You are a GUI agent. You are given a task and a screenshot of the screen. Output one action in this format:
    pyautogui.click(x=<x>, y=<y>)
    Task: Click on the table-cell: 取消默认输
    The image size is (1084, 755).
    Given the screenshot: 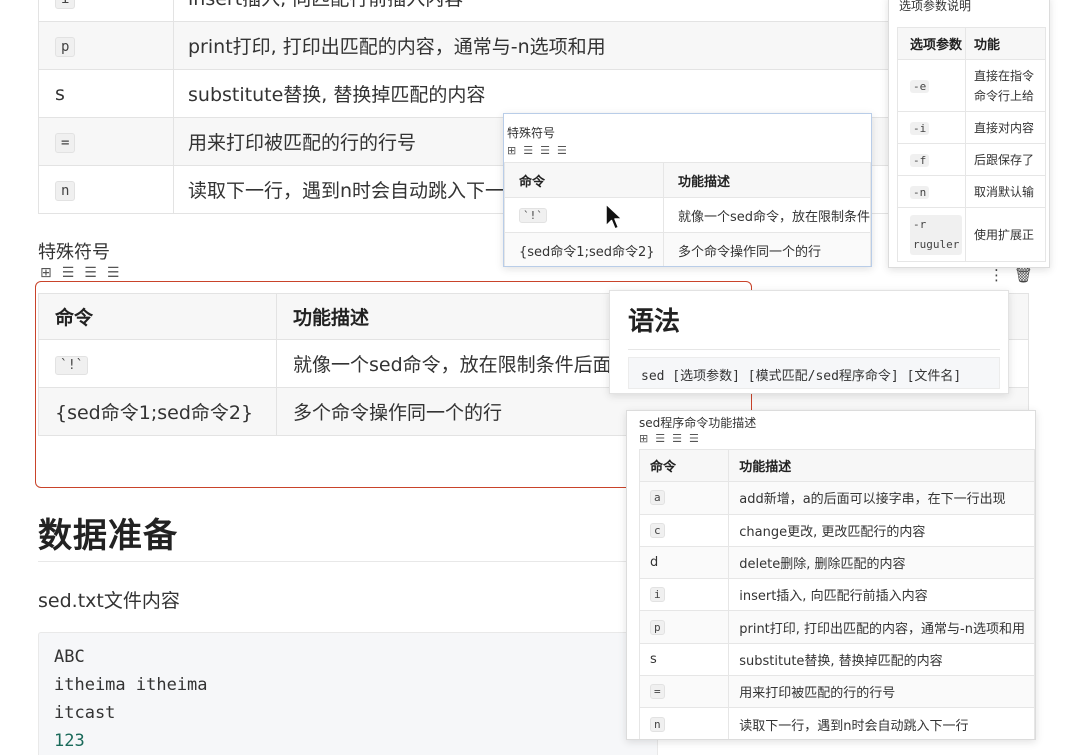 What is the action you would take?
    pyautogui.click(x=1005, y=191)
    